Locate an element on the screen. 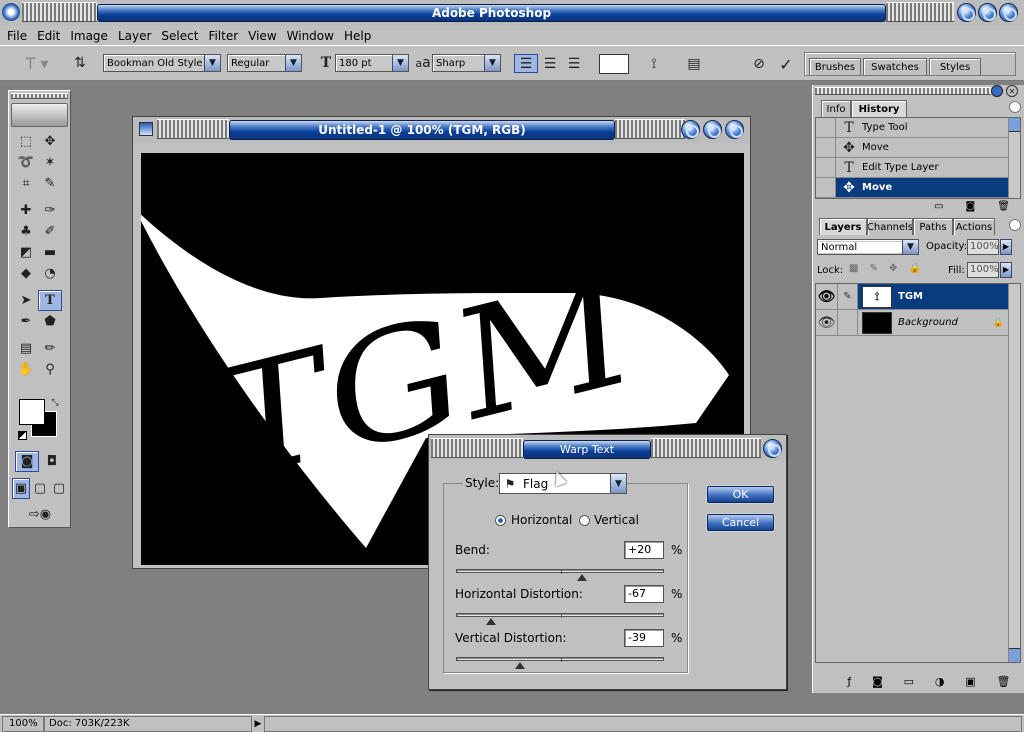 Image resolution: width=1024 pixels, height=732 pixels. hdist-slider-thumb is located at coordinates (491, 621).